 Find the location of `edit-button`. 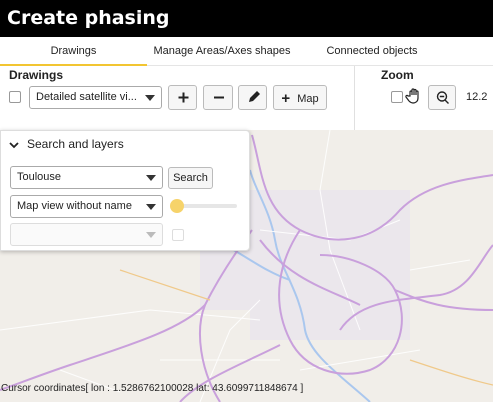

edit-button is located at coordinates (252, 97).